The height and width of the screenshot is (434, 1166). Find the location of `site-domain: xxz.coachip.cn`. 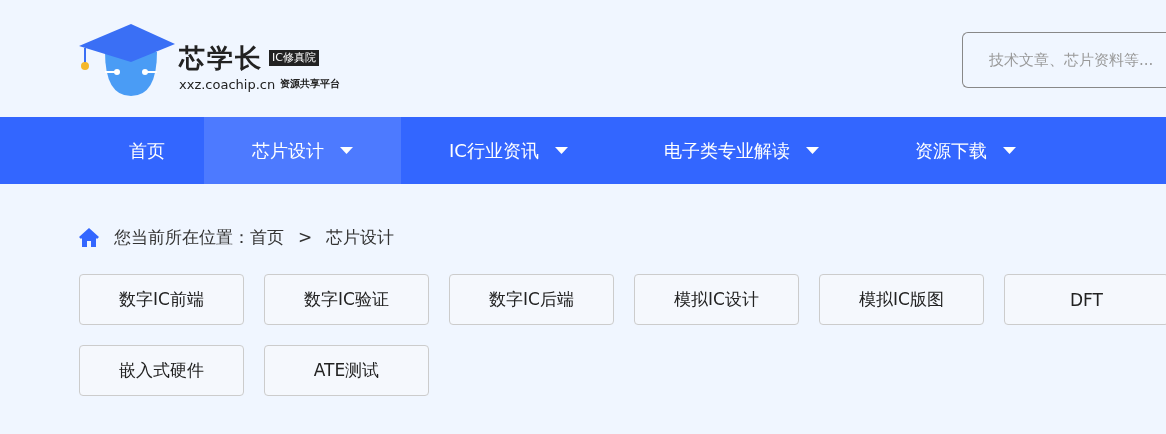

site-domain: xxz.coachip.cn is located at coordinates (227, 84).